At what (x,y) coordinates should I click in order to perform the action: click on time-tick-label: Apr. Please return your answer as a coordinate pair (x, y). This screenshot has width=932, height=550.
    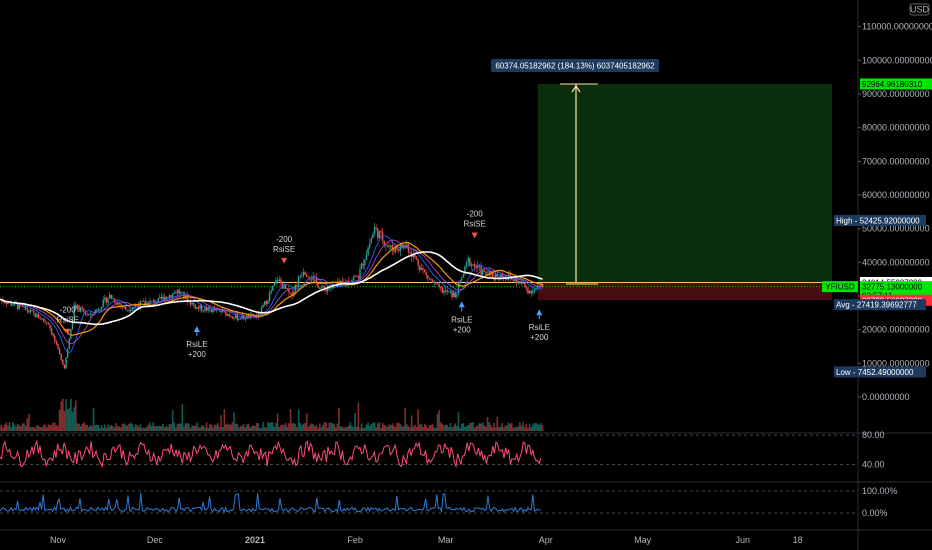
    Looking at the image, I should click on (546, 540).